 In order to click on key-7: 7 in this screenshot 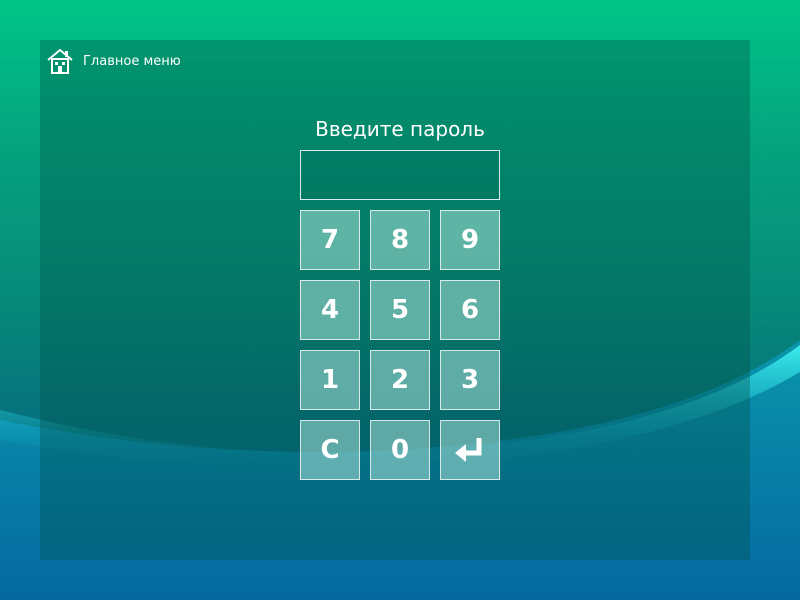, I will do `click(330, 240)`.